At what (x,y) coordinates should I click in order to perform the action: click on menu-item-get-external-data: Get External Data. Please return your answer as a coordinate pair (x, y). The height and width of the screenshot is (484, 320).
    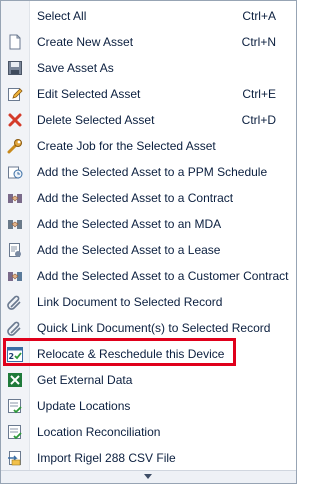
    Looking at the image, I should click on (148, 380).